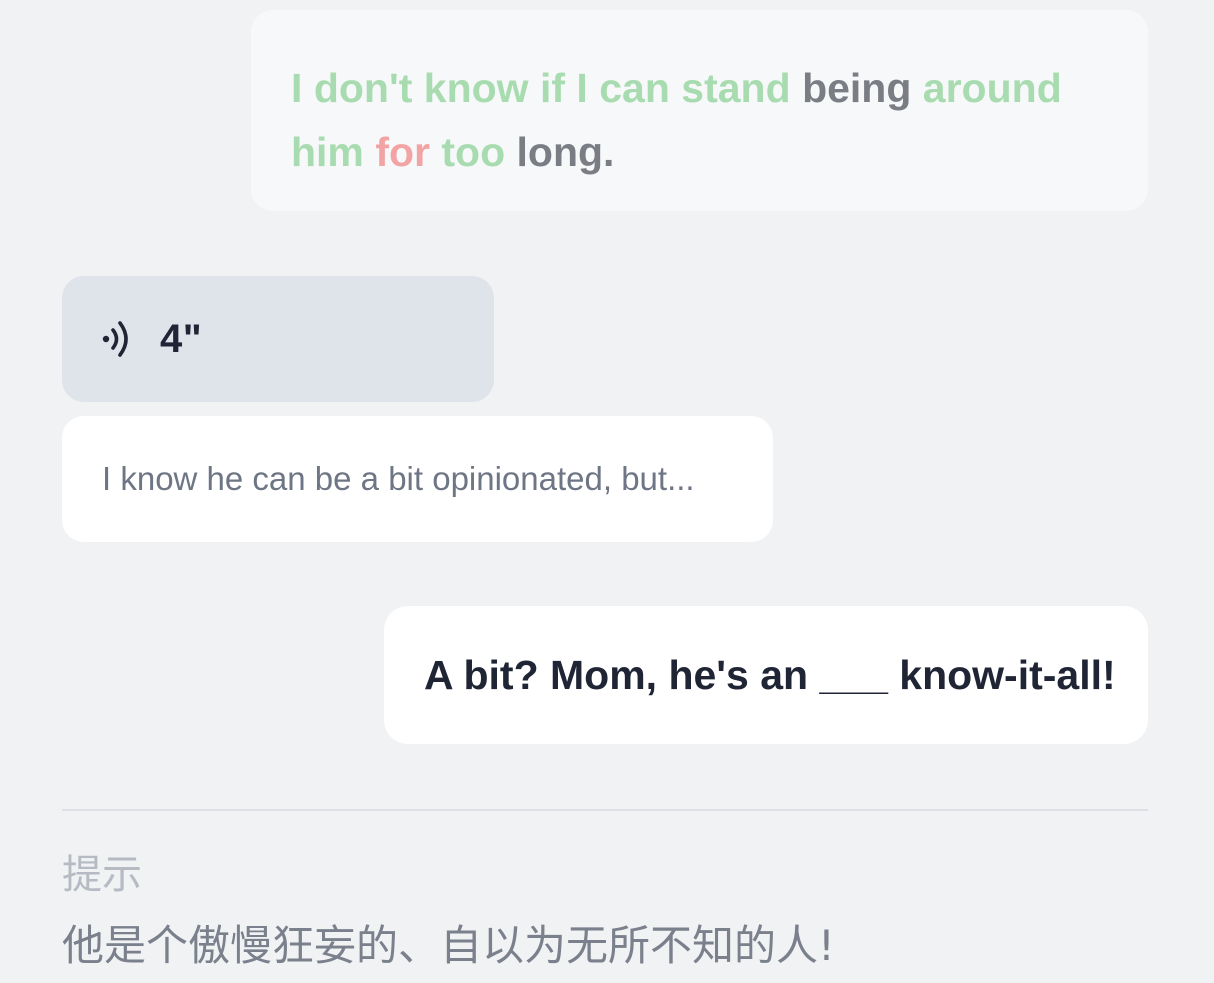 This screenshot has height=983, width=1214. I want to click on scored-word-bad: for, so click(402, 152).